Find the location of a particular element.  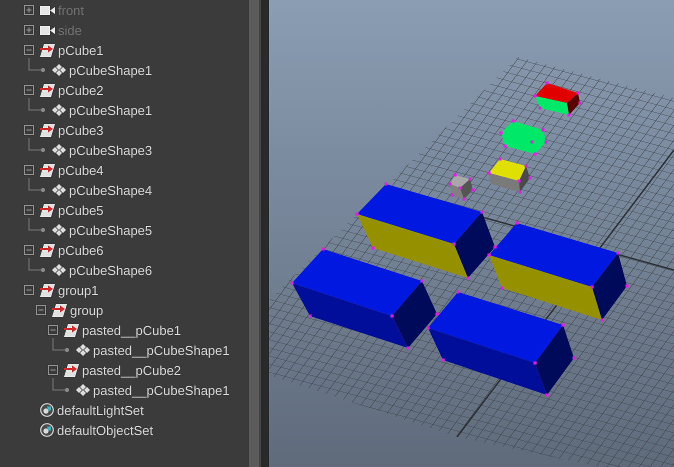

scrollbar-track is located at coordinates (254, 233).